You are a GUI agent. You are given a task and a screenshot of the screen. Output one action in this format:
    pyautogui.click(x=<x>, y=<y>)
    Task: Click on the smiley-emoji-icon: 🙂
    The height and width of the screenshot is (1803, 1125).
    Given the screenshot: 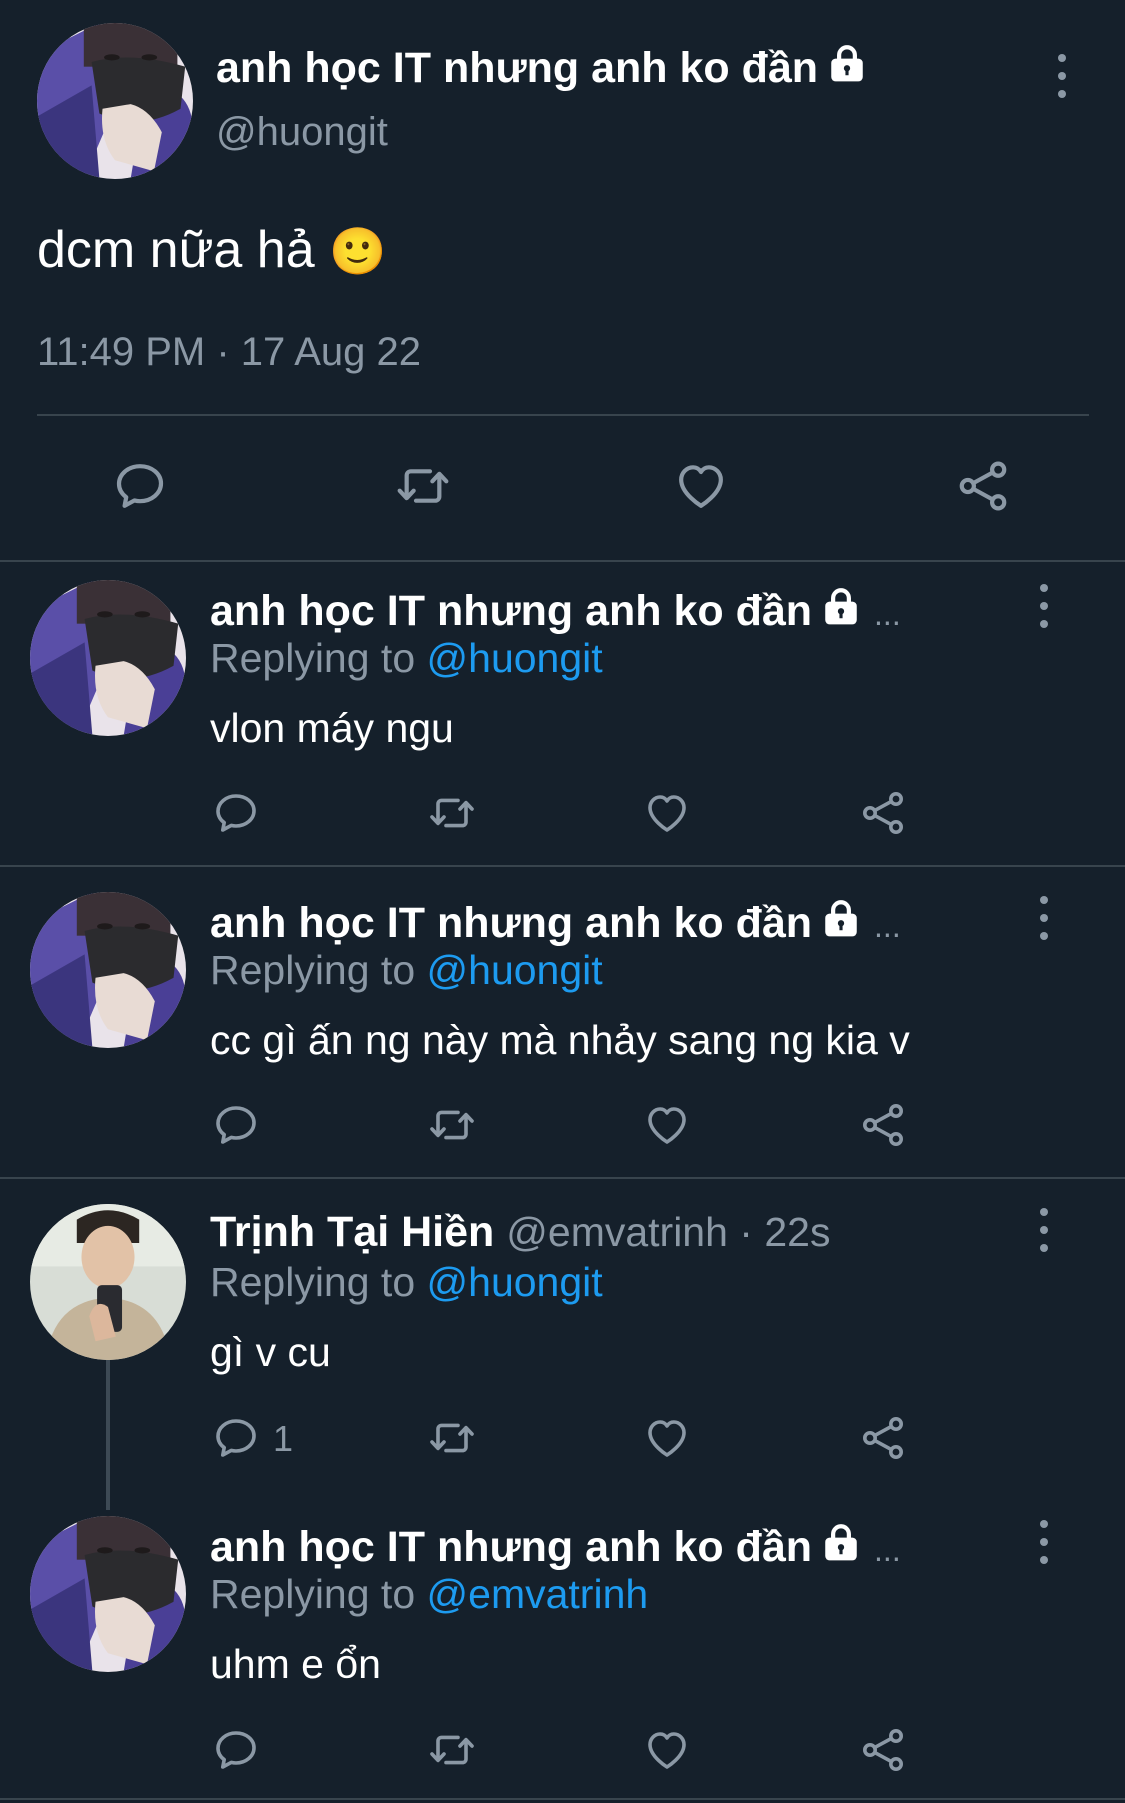 What is the action you would take?
    pyautogui.click(x=358, y=251)
    